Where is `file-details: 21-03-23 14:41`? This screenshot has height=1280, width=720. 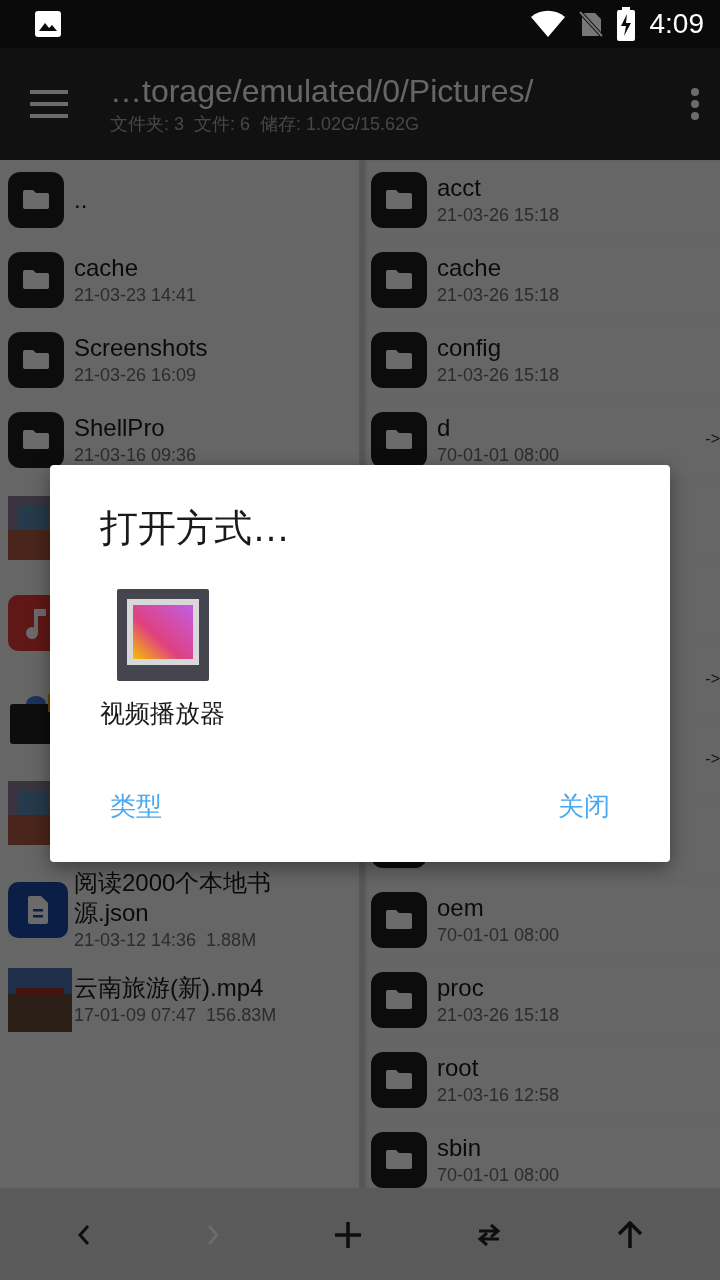
file-details: 21-03-23 14:41 is located at coordinates (135, 295).